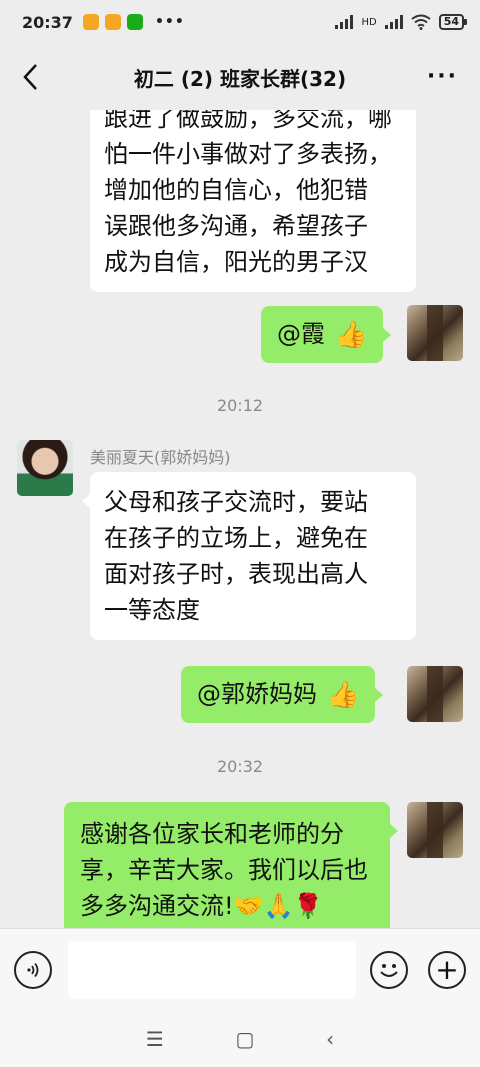 This screenshot has height=1067, width=480. I want to click on system-navigation-bar: ☰ ▢ ‹, so click(240, 1038).